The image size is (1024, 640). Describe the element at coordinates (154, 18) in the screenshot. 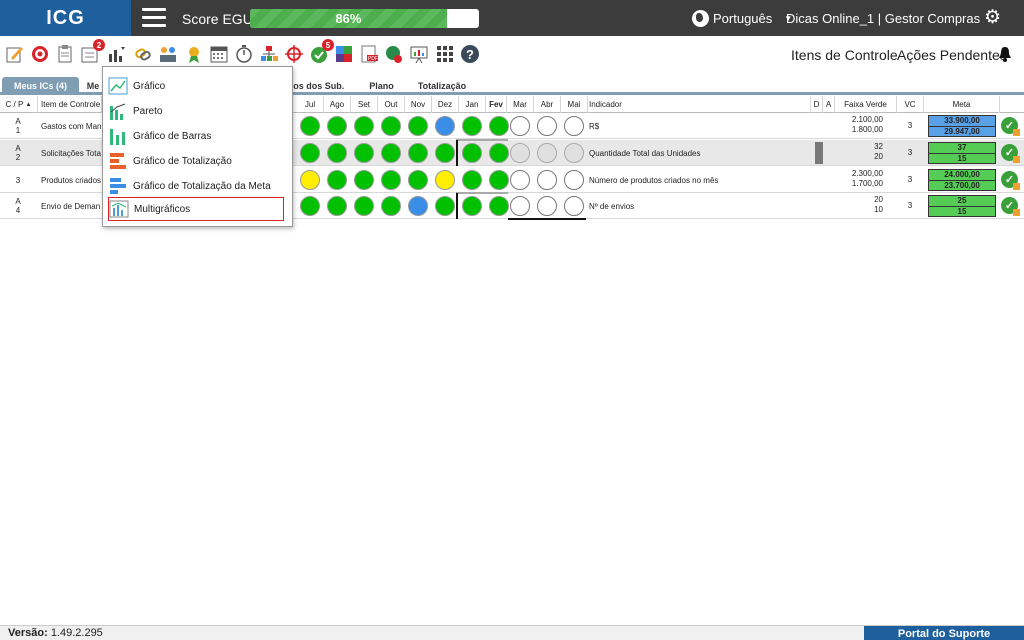

I see `menu-icon` at that location.